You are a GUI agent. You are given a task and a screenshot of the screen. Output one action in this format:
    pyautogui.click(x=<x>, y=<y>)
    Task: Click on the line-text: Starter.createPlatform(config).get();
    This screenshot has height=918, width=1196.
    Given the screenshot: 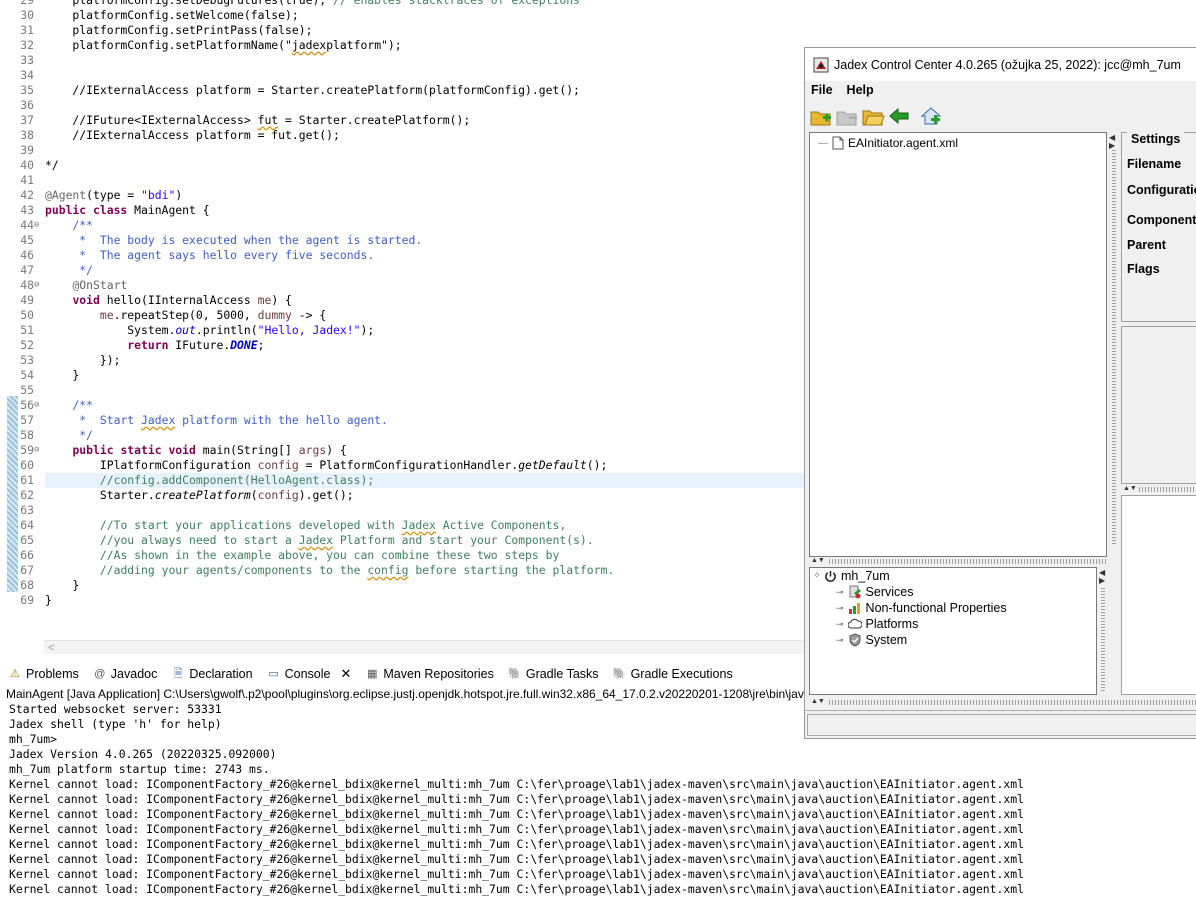 What is the action you would take?
    pyautogui.click(x=199, y=495)
    